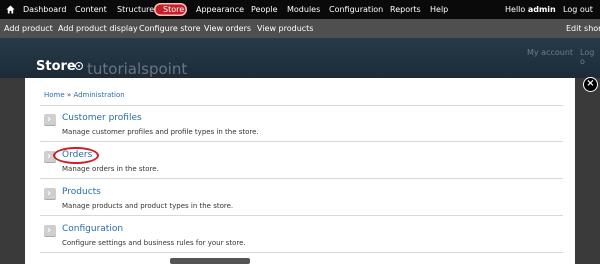 The image size is (600, 264). Describe the element at coordinates (356, 9) in the screenshot. I see `menu-item-configuration: Configuration` at that location.